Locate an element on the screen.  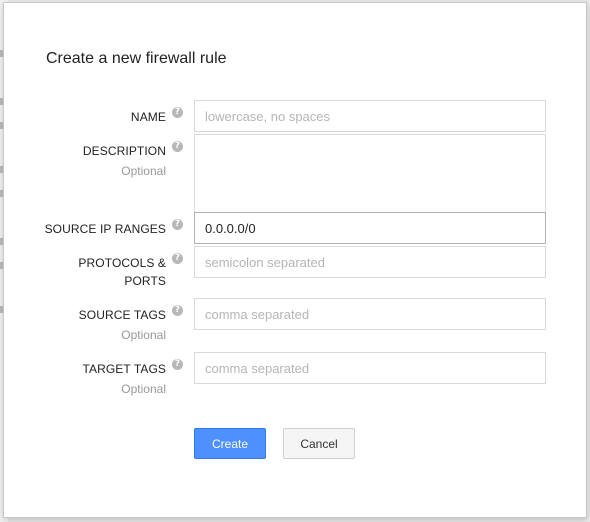
target-tags-label: TARGET TAGS is located at coordinates (124, 369).